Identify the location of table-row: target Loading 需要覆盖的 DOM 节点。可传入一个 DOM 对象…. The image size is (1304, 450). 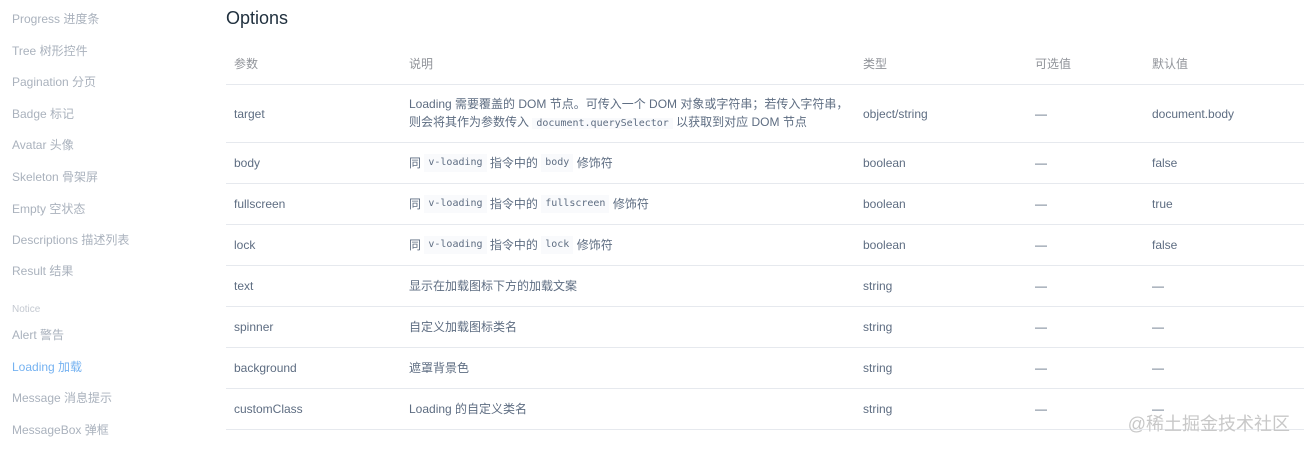
(765, 114).